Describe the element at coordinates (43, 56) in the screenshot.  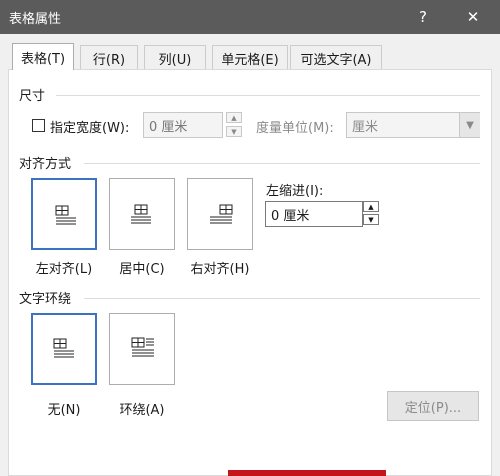
I see `tab-table: 表格(T)` at that location.